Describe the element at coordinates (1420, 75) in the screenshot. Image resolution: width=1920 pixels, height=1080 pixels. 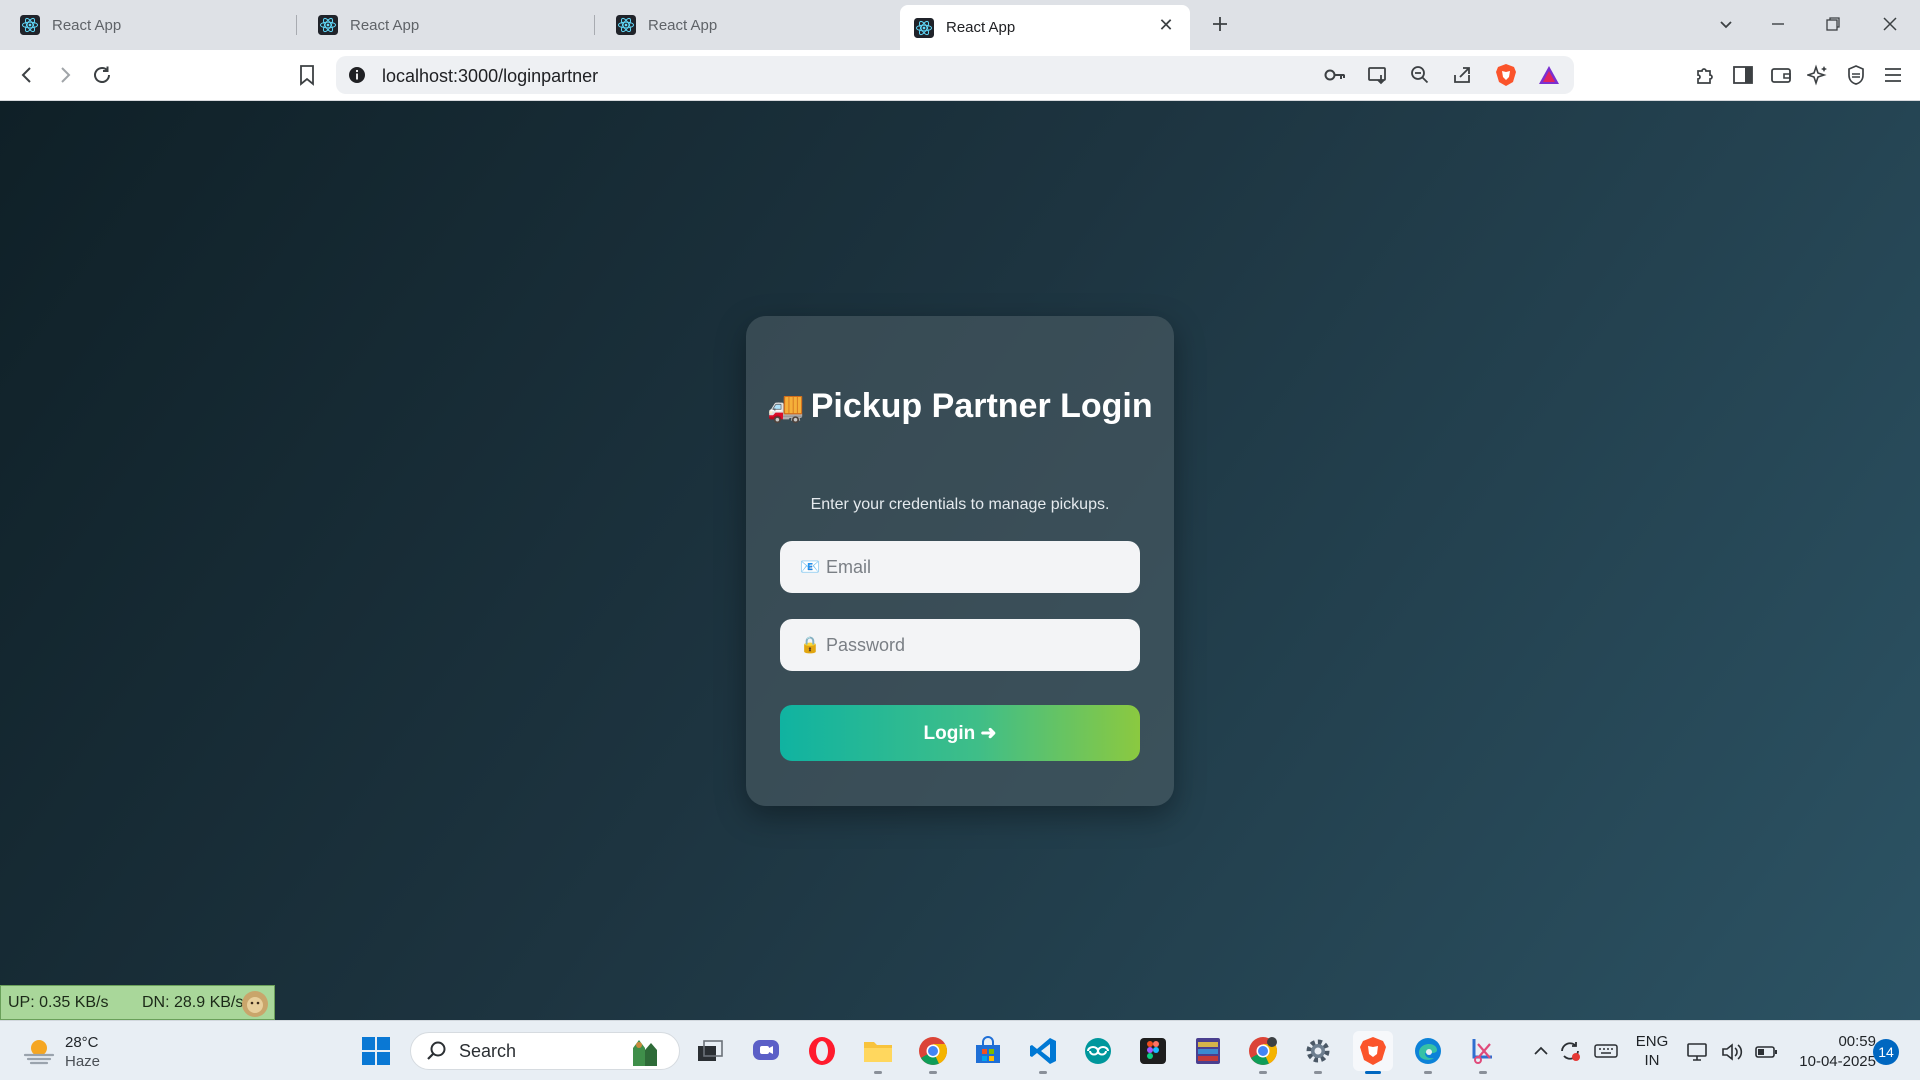
I see `zoom-icon` at that location.